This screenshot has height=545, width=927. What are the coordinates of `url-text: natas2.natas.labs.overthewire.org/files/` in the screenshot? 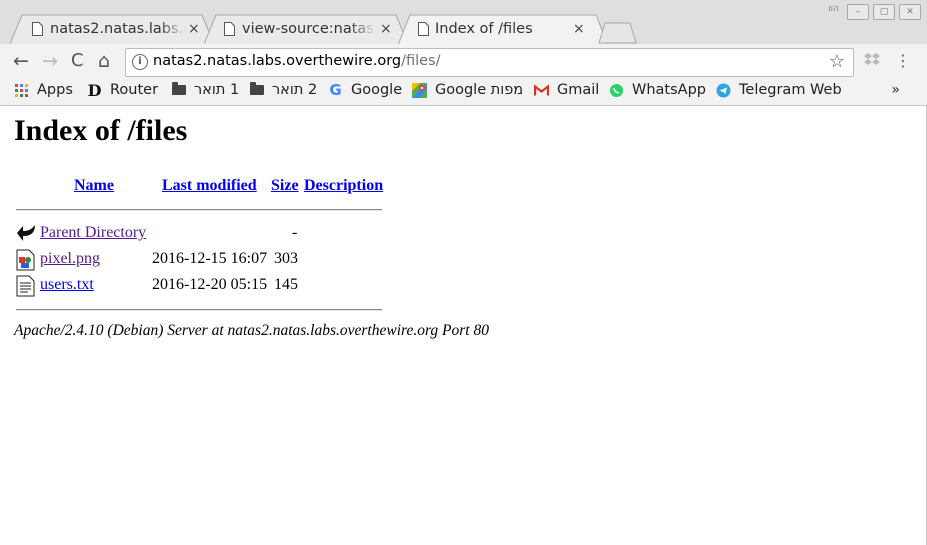 It's located at (297, 61).